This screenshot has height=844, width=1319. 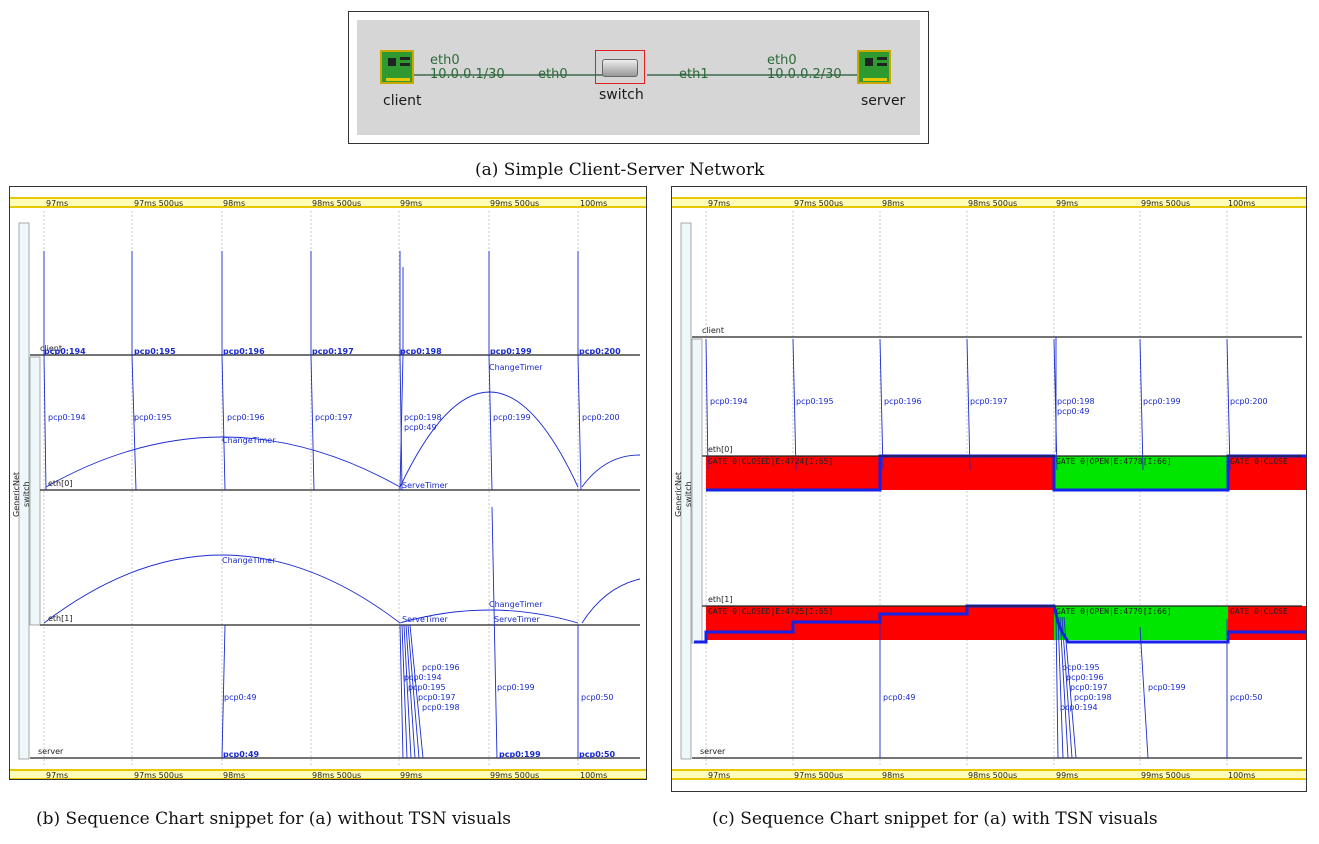 I want to click on gate-label: GATE 0|OPEN|E:4778[I:66], so click(x=1114, y=461).